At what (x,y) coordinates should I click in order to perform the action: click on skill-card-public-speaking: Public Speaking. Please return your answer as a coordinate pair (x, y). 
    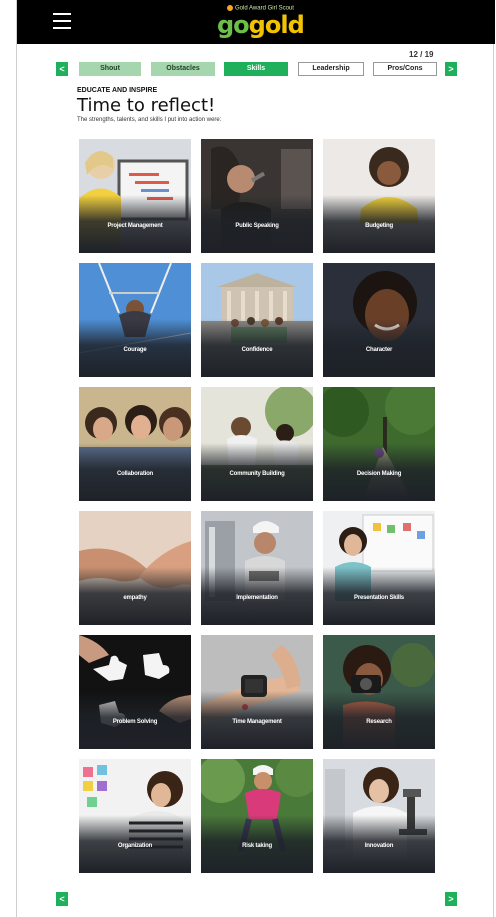
    Looking at the image, I should click on (257, 196).